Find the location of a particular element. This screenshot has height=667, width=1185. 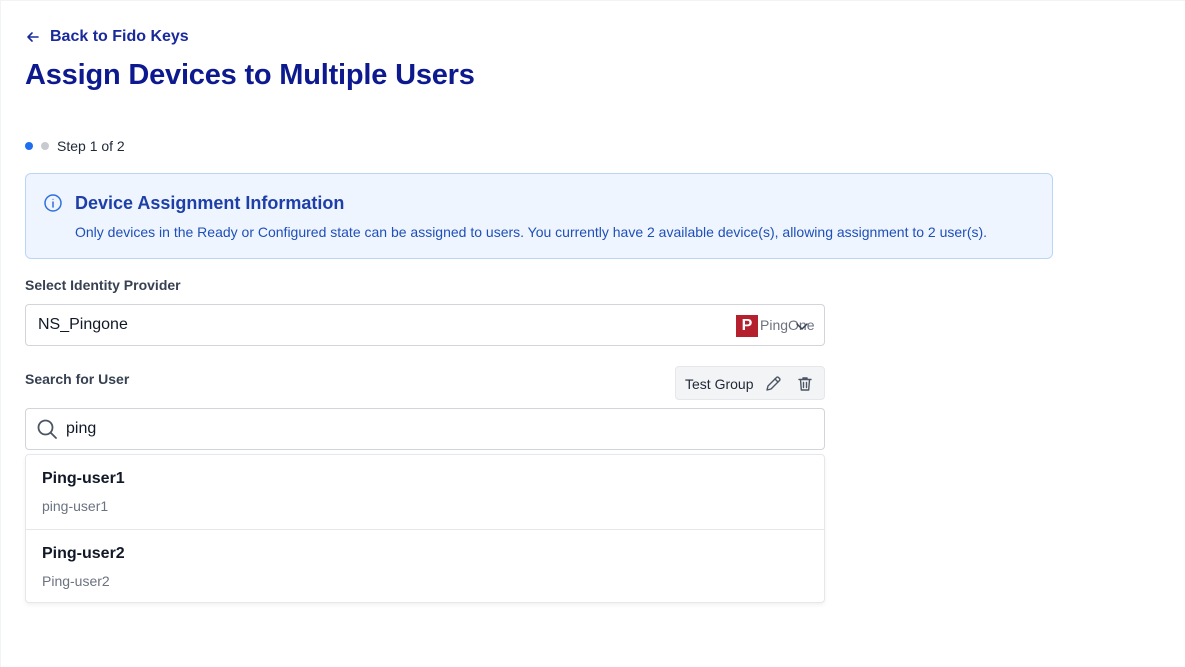

user-search-box is located at coordinates (425, 429).